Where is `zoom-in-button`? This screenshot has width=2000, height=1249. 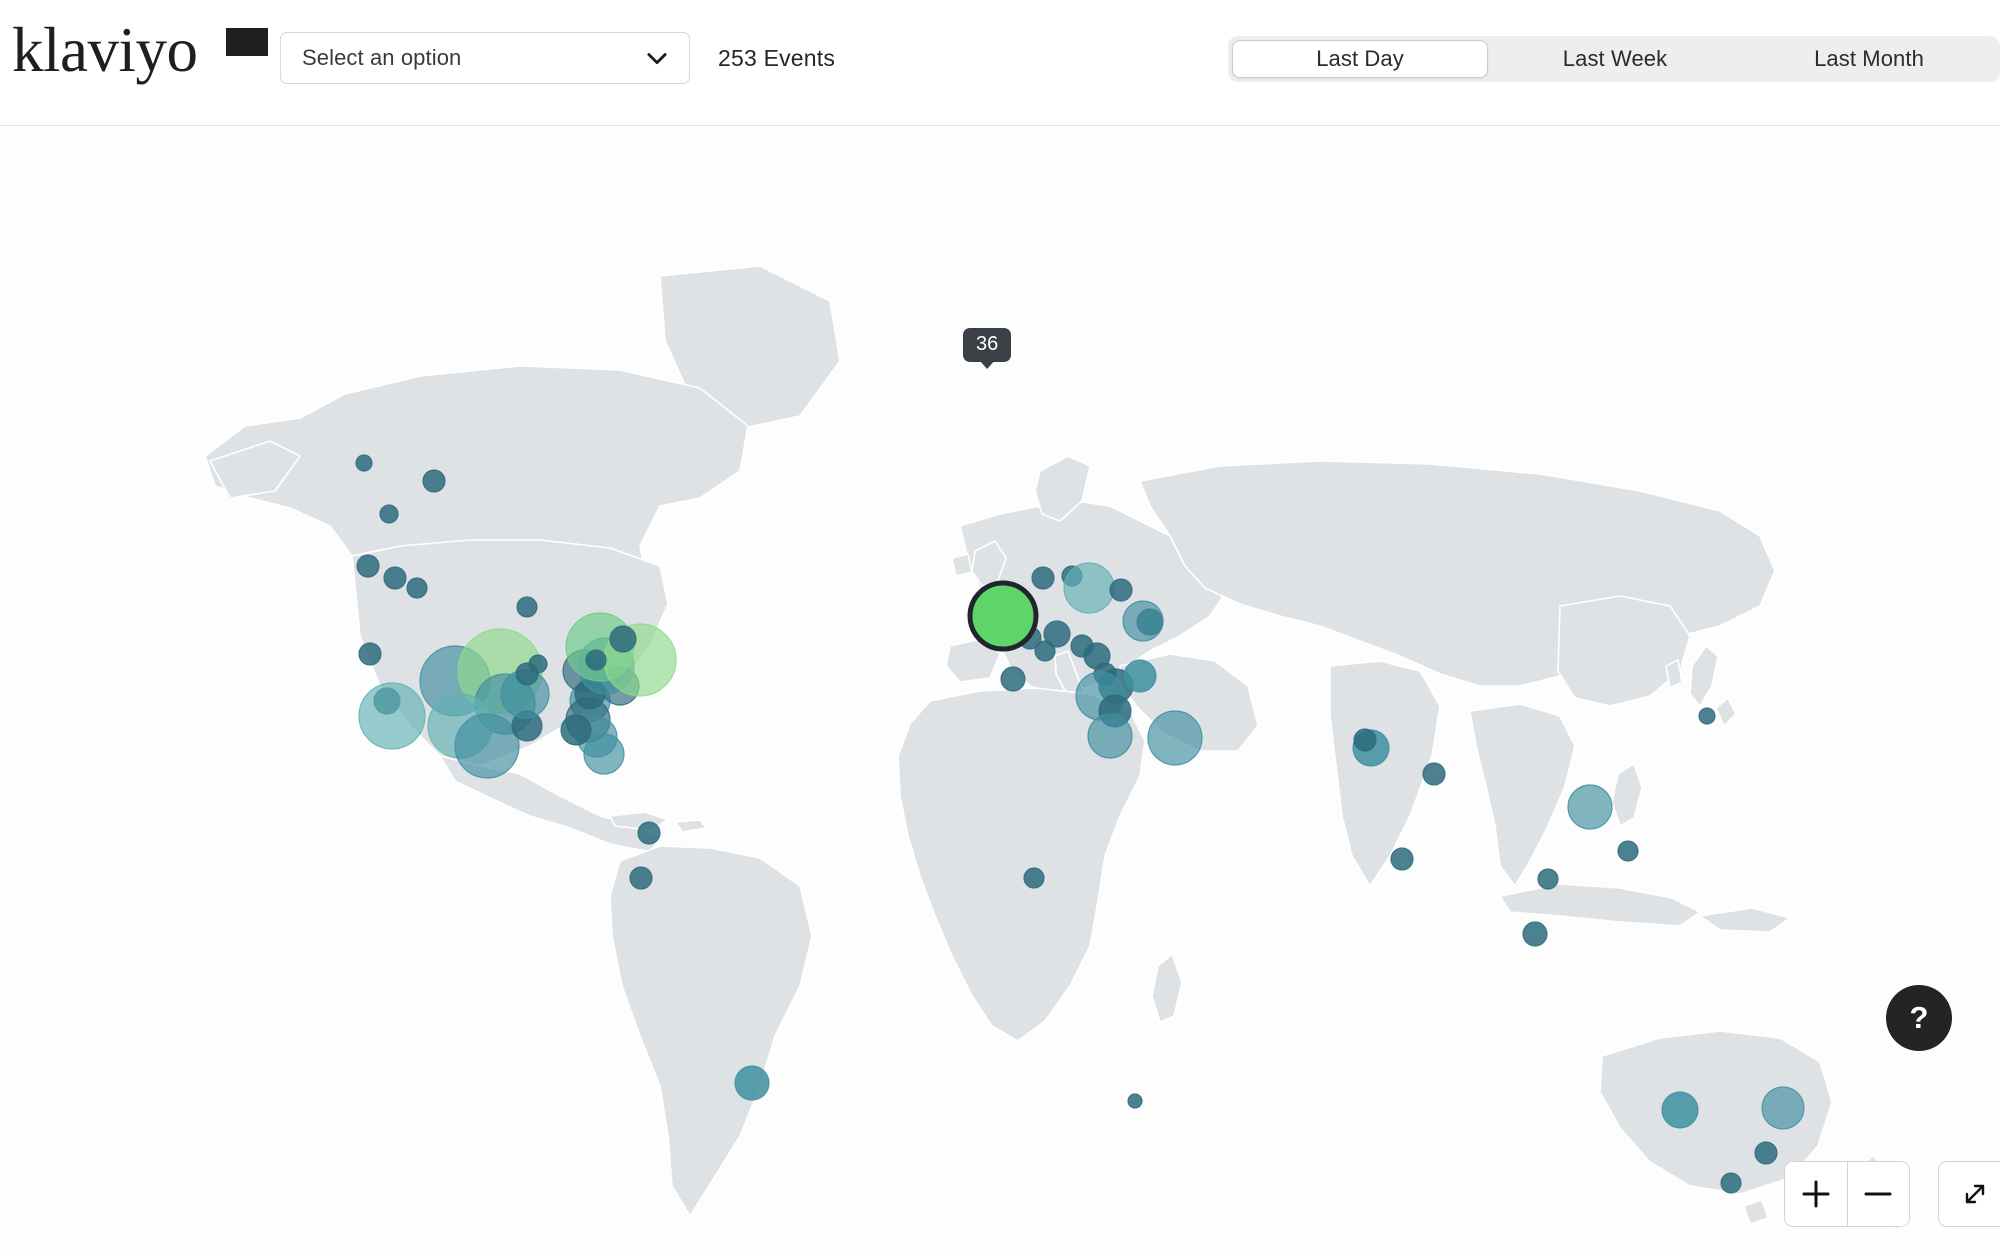
zoom-in-button is located at coordinates (1816, 1194).